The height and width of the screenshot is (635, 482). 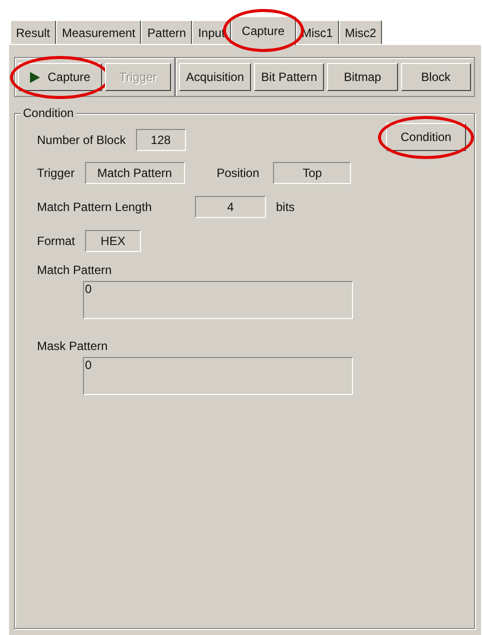 I want to click on trigger-field: Match Pattern, so click(x=134, y=173).